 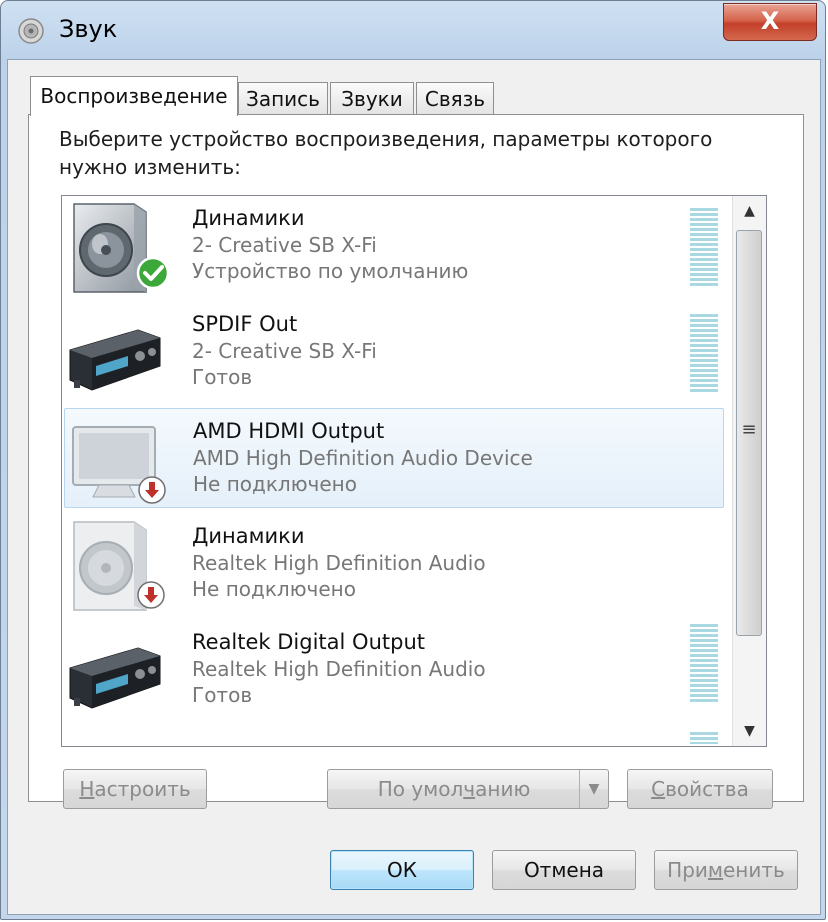 I want to click on properties-label-accel: С, so click(x=658, y=789).